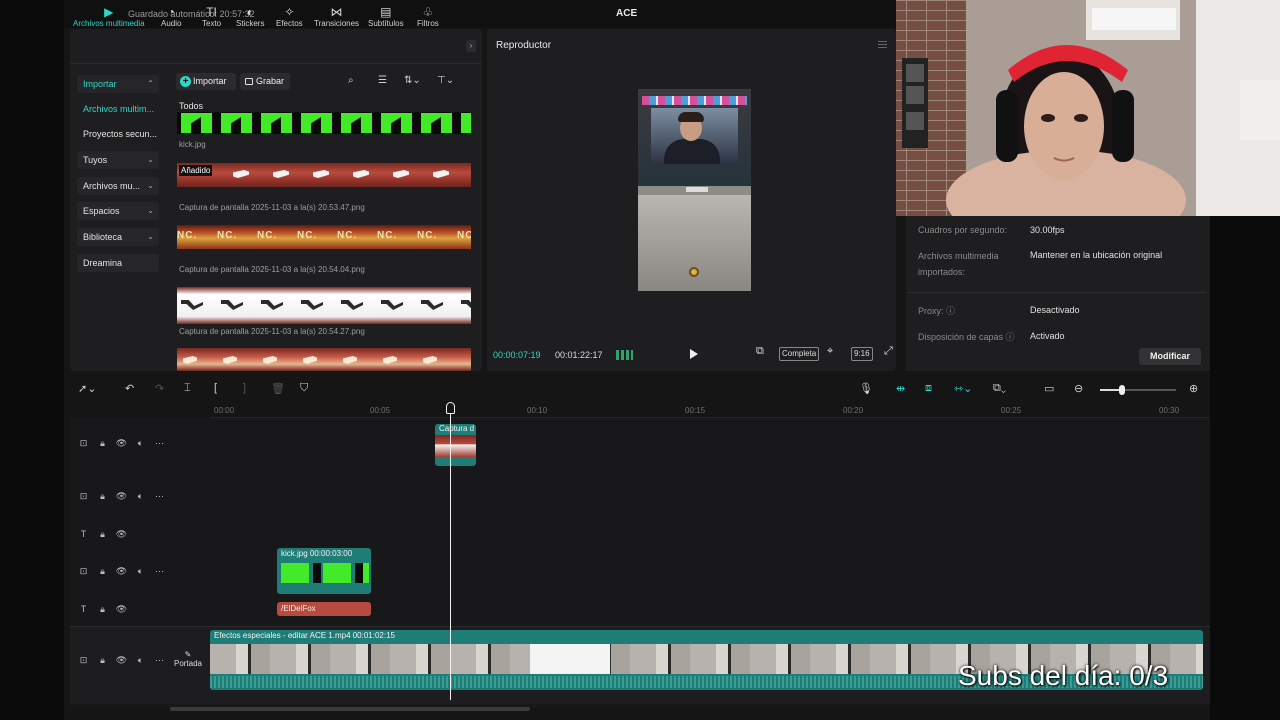 Image resolution: width=1280 pixels, height=720 pixels. What do you see at coordinates (249, 81) in the screenshot?
I see `camera-icon` at bounding box center [249, 81].